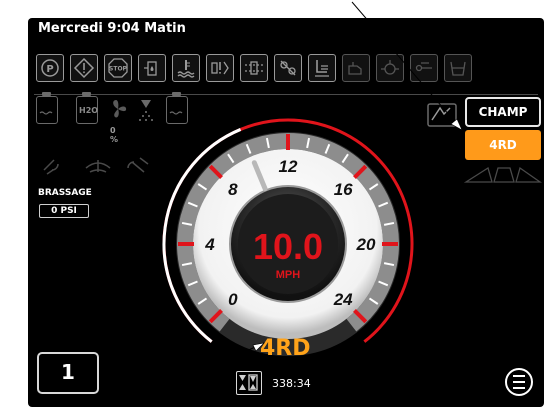 Image resolution: width=558 pixels, height=419 pixels. What do you see at coordinates (258, 347) in the screenshot?
I see `arrow-head-bottom` at bounding box center [258, 347].